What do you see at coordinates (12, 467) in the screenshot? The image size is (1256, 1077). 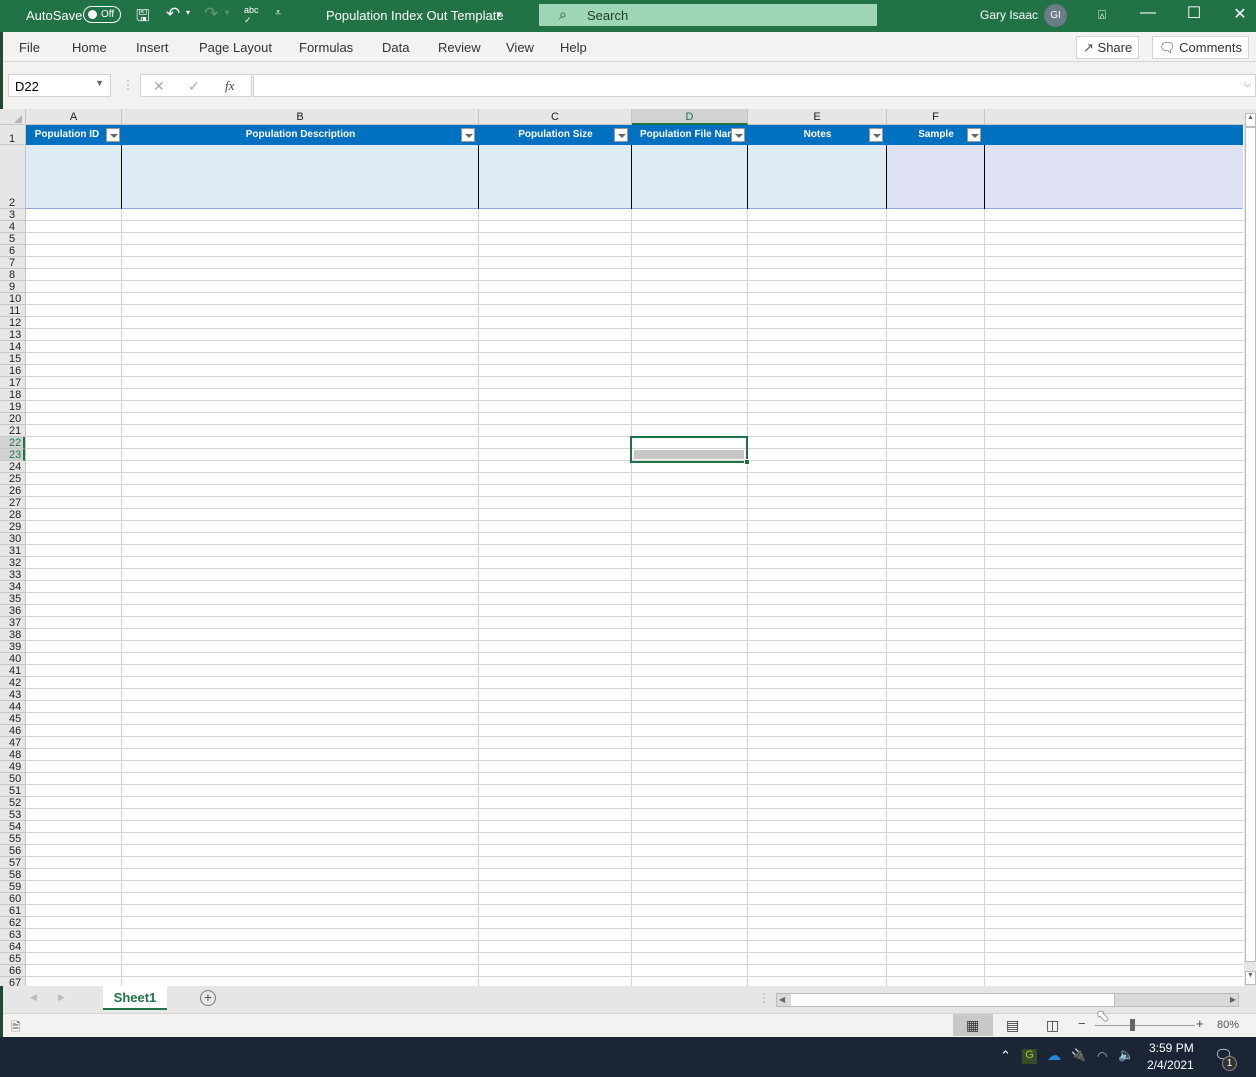 I see `row-header-24: 24` at bounding box center [12, 467].